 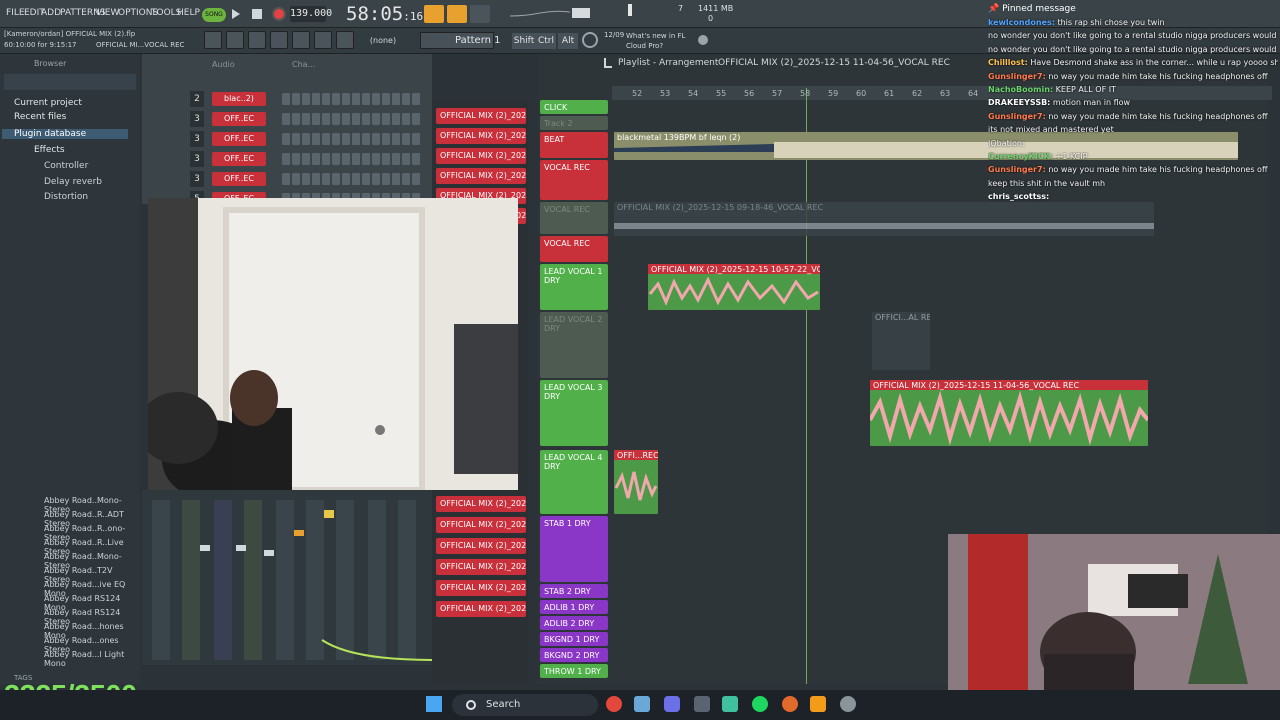 What do you see at coordinates (1019, 102) in the screenshot?
I see `chat-username: DRAKEEYSSB:` at bounding box center [1019, 102].